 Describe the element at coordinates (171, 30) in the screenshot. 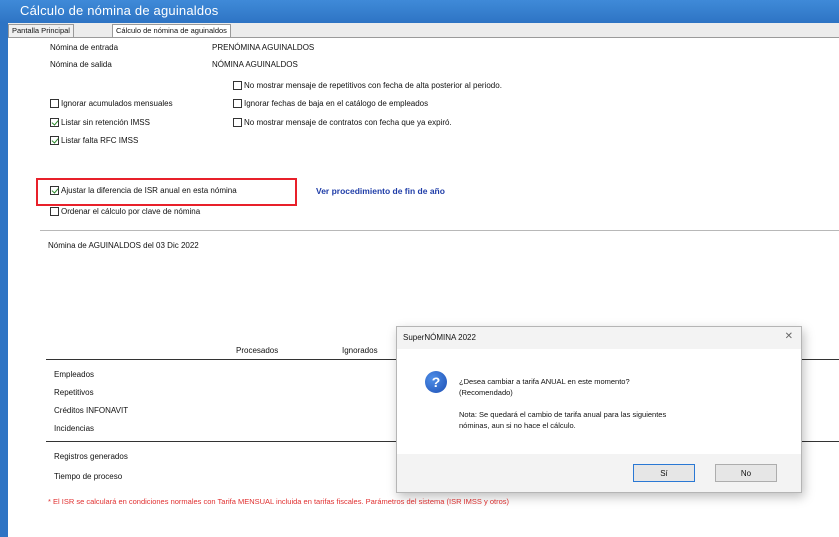

I see `tab-calculo-aguinaldos: Cálculo de nómina de aguinaldos` at that location.